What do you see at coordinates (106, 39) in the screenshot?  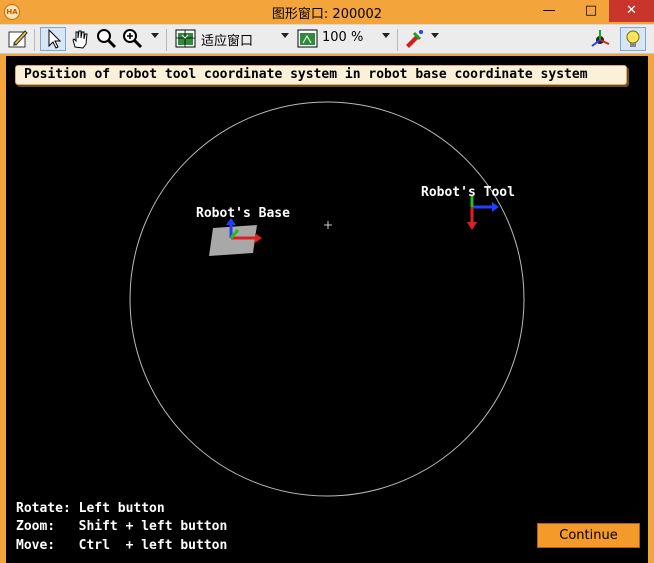 I see `magnify-icon` at bounding box center [106, 39].